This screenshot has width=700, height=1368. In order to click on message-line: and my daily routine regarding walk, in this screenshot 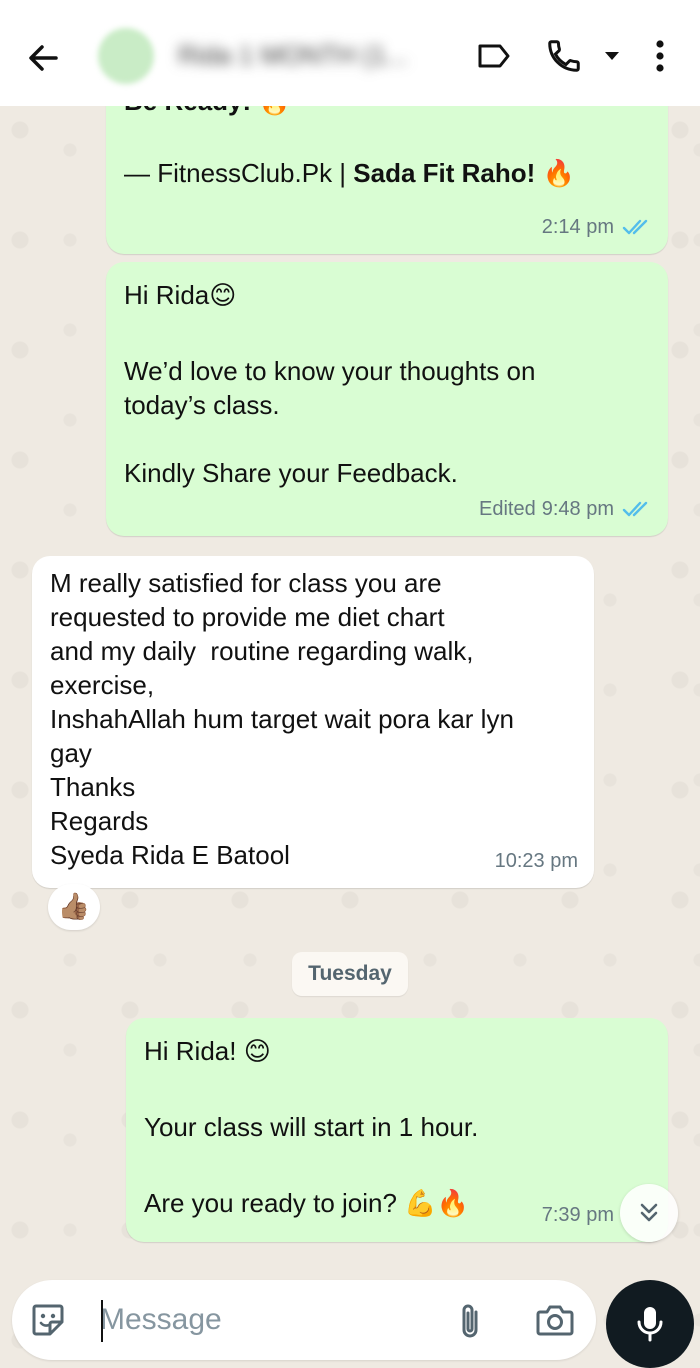, I will do `click(262, 651)`.